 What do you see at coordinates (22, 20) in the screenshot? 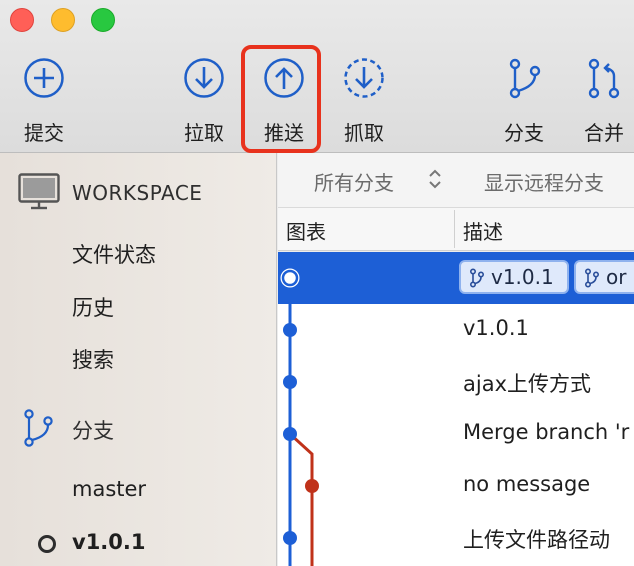
I see `close-window-button` at bounding box center [22, 20].